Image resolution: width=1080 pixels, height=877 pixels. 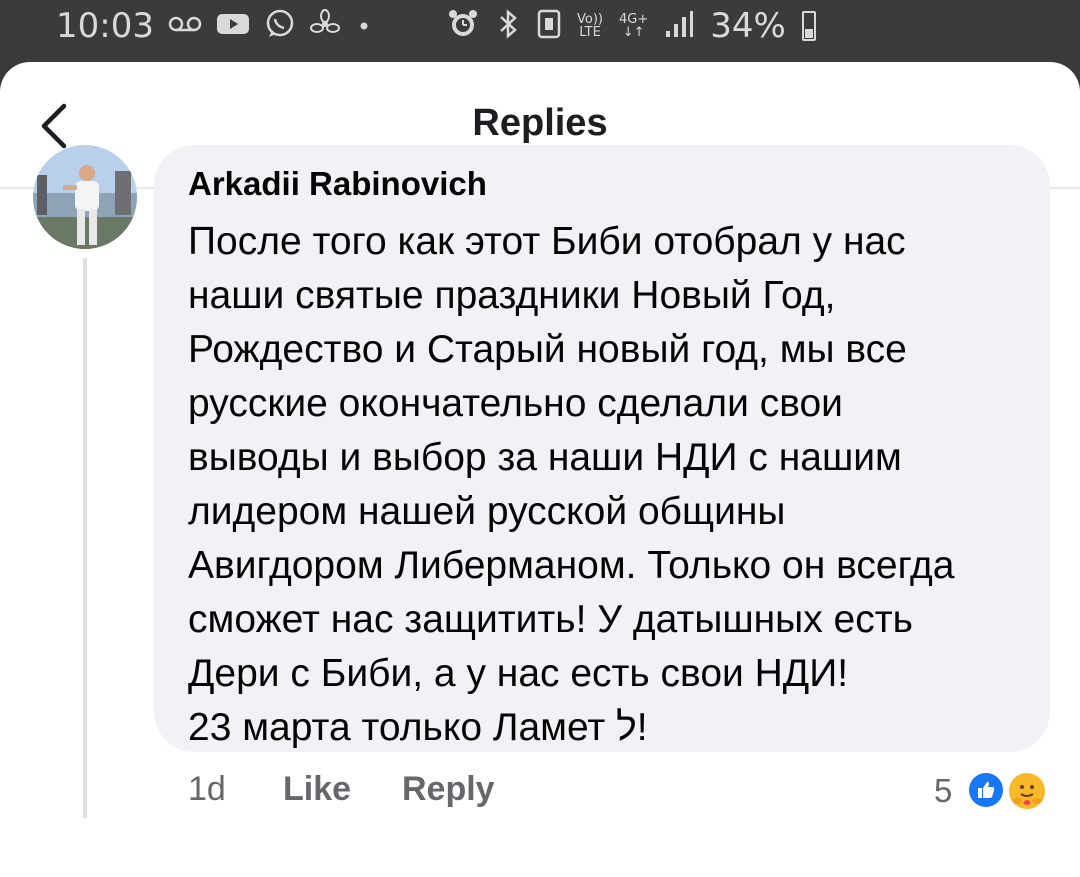 What do you see at coordinates (280, 26) in the screenshot?
I see `whatsapp-icon` at bounding box center [280, 26].